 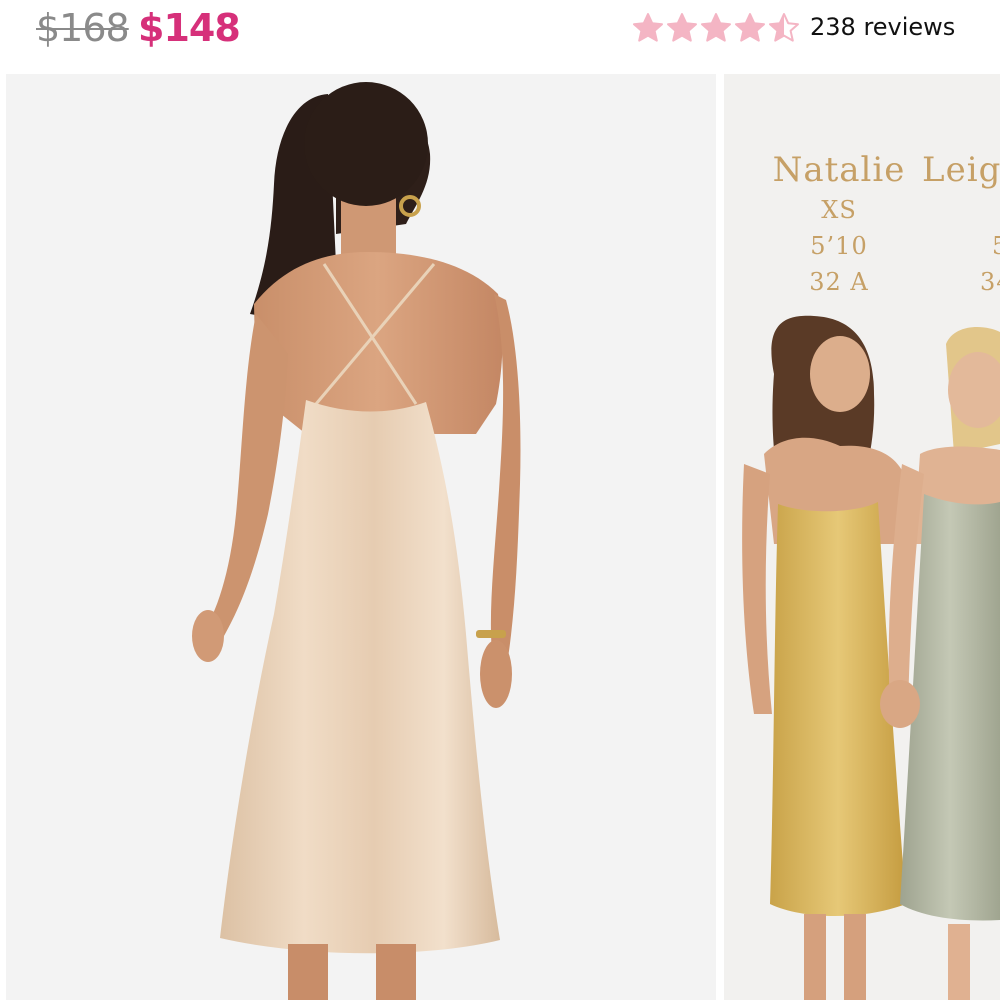 What do you see at coordinates (839, 170) in the screenshot?
I see `model-name: Natalie` at bounding box center [839, 170].